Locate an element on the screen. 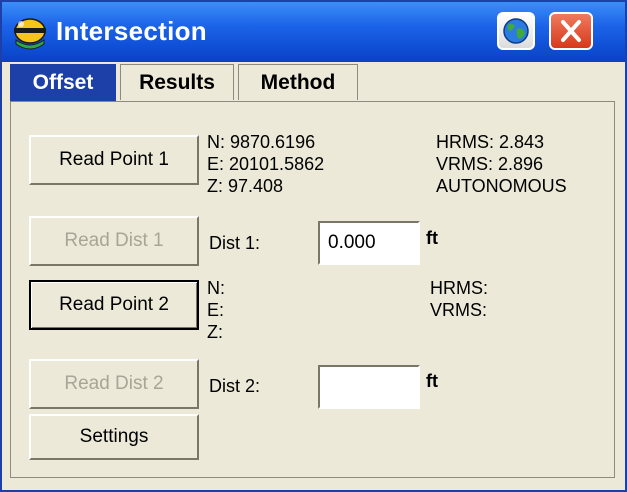 The image size is (627, 492). globe-button is located at coordinates (516, 31).